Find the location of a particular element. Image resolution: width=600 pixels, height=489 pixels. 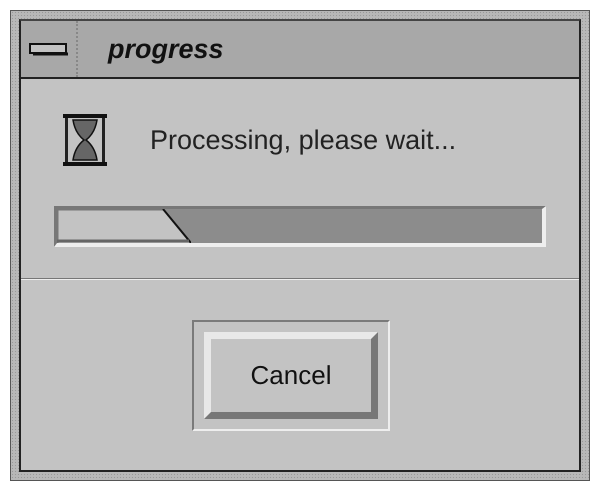

window-title: progress is located at coordinates (166, 49).